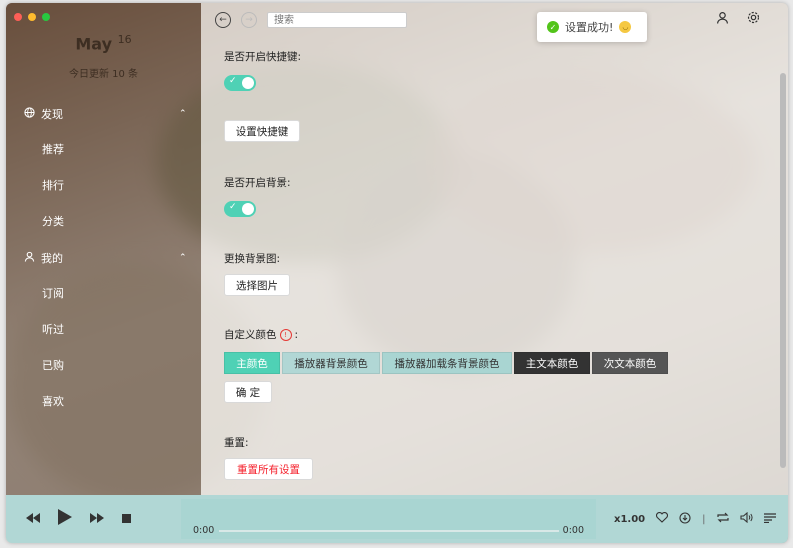  I want to click on shortcut-label: 是否开启快捷键:, so click(263, 57).